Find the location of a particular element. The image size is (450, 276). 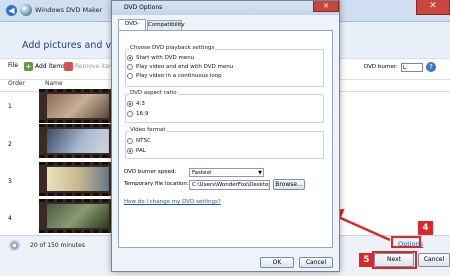

burner-speed-value: Fastest is located at coordinates (202, 173).